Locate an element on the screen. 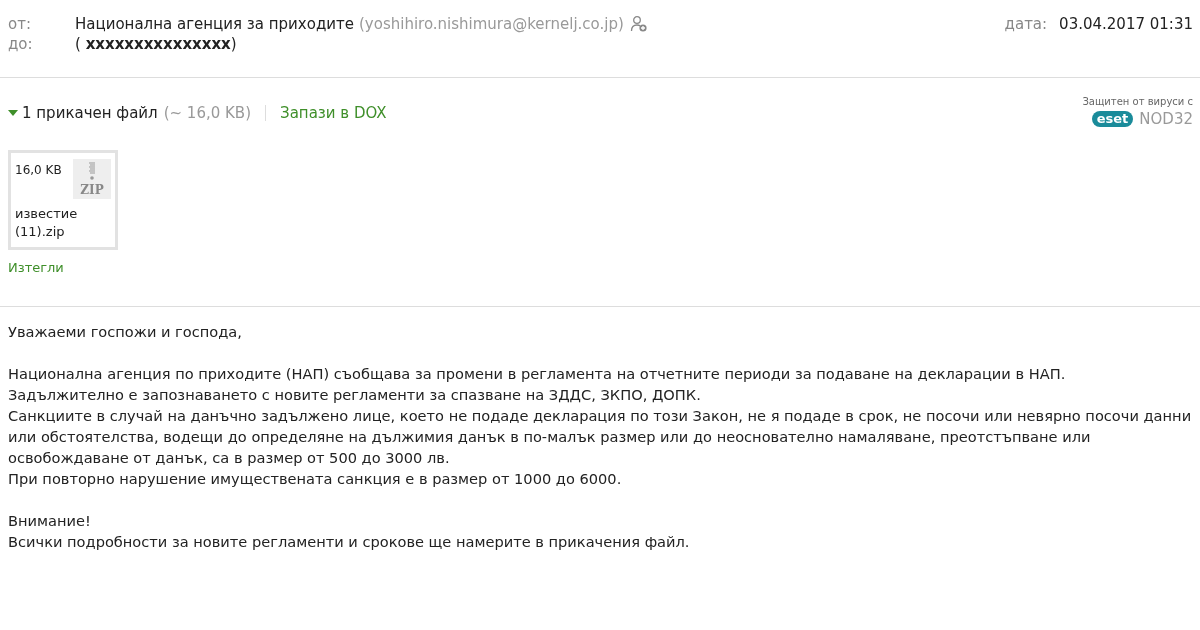  message-text: Задължително е запознаването с новите регламенти за спазване на ЗДДС, ЗКПО, ДОПК. is located at coordinates (355, 395).